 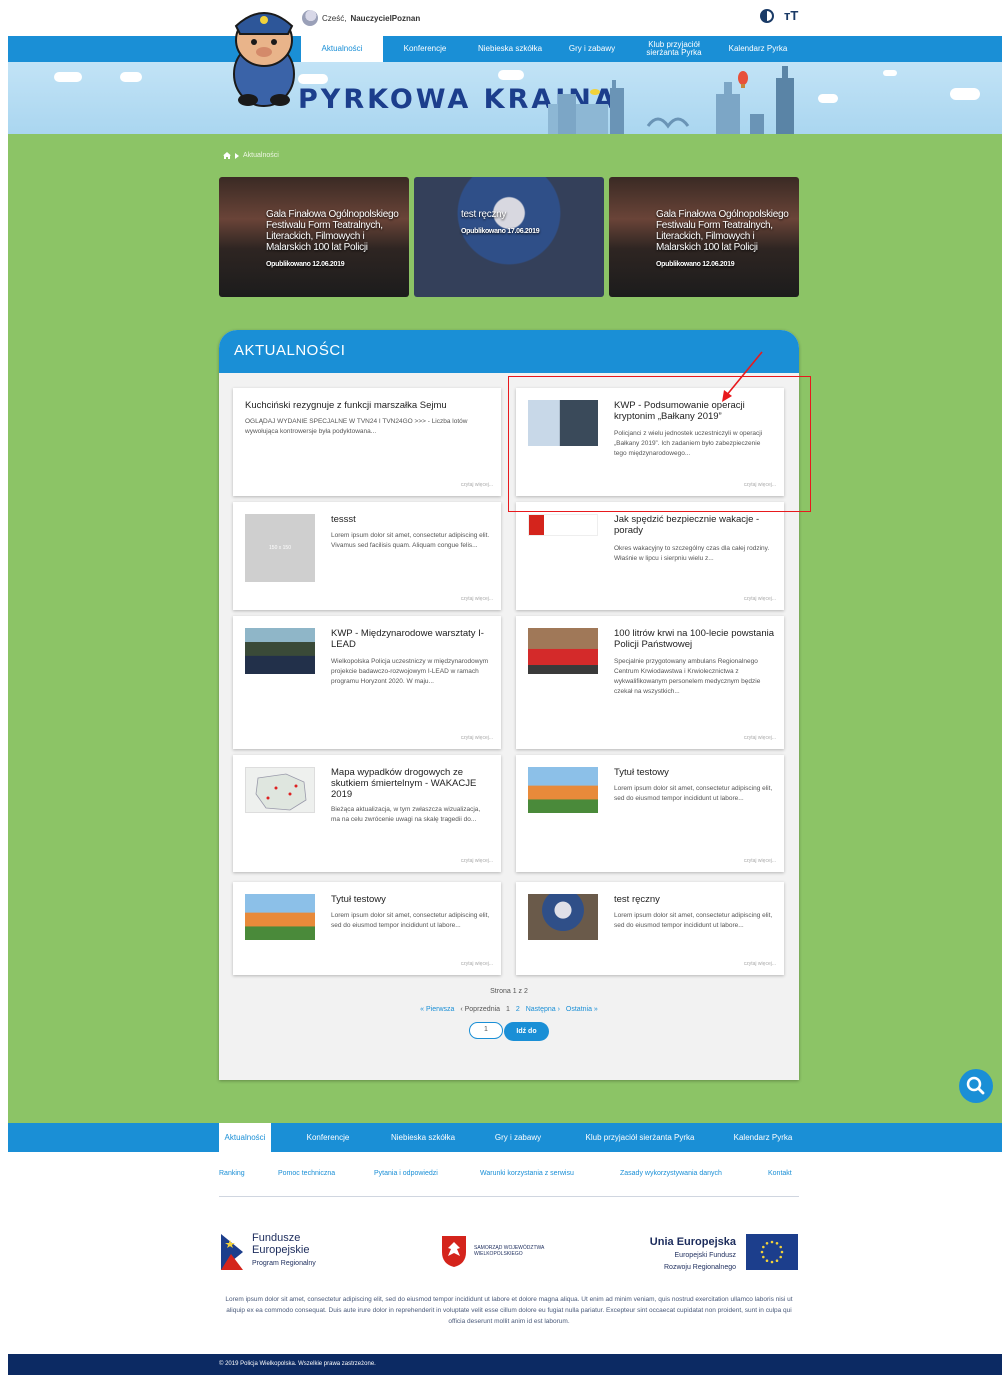 What do you see at coordinates (640, 1137) in the screenshot?
I see `footer-nav-item: Klub przyjaciół sierżanta Pyrka` at bounding box center [640, 1137].